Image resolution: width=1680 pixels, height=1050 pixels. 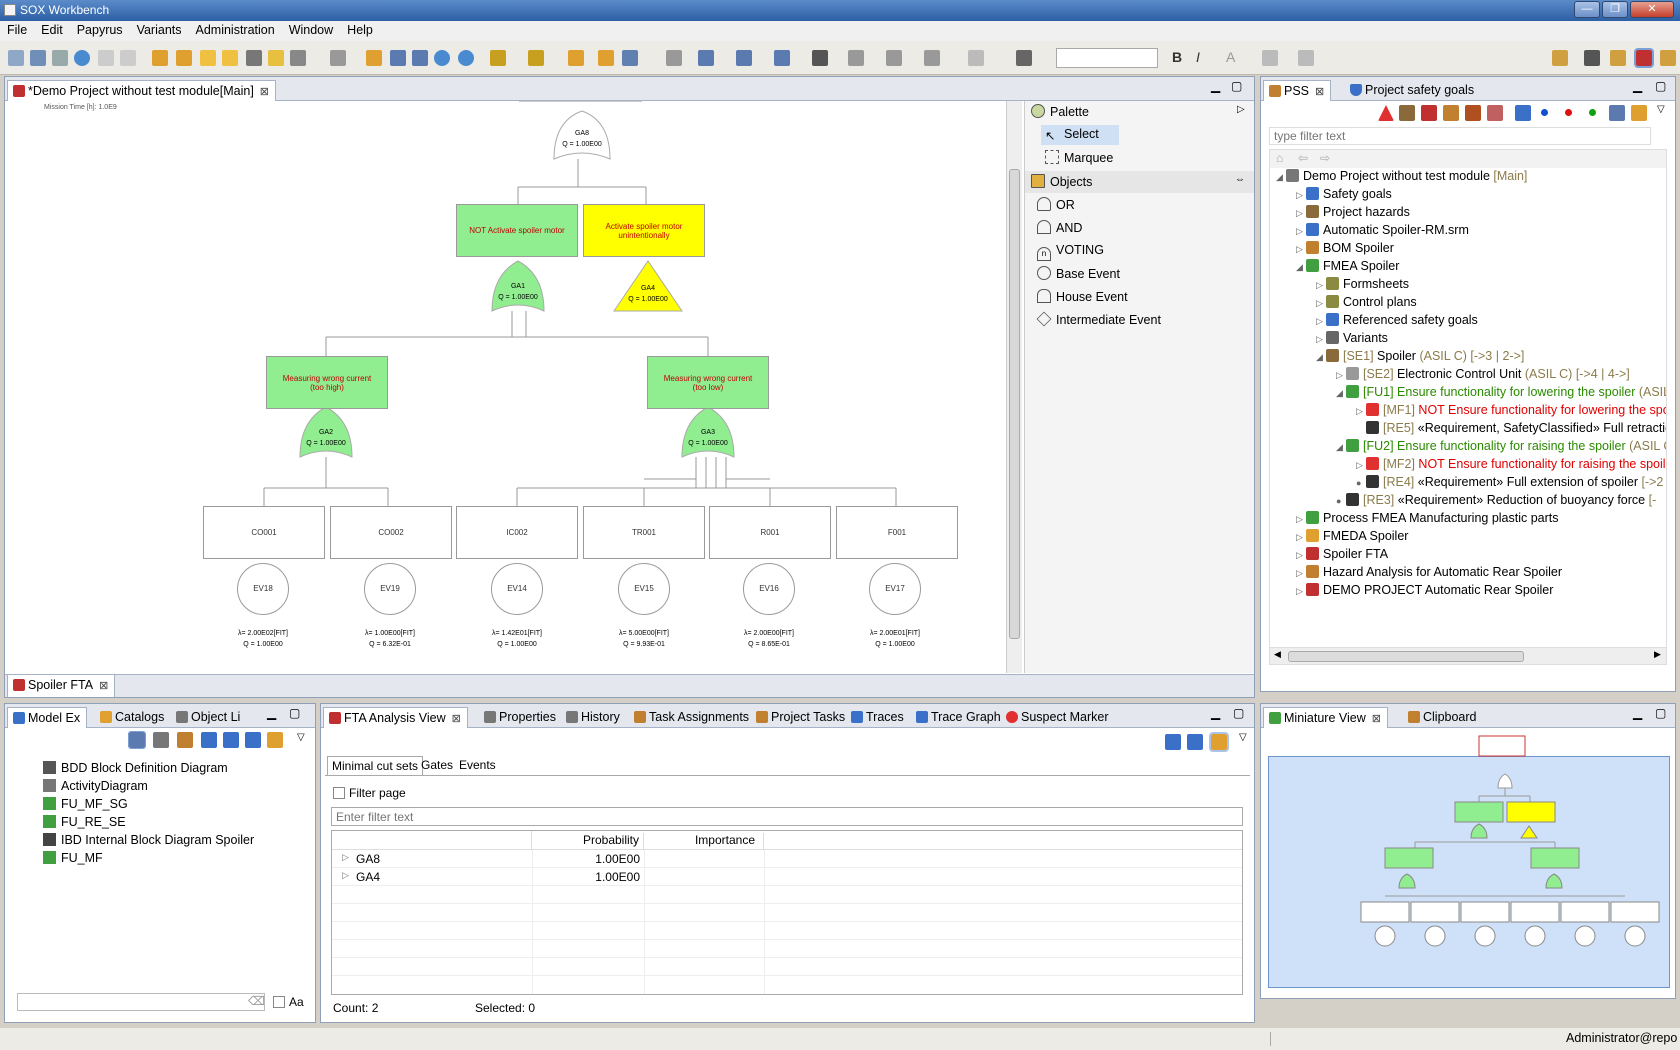 What do you see at coordinates (128, 58) in the screenshot?
I see `redo-icon` at bounding box center [128, 58].